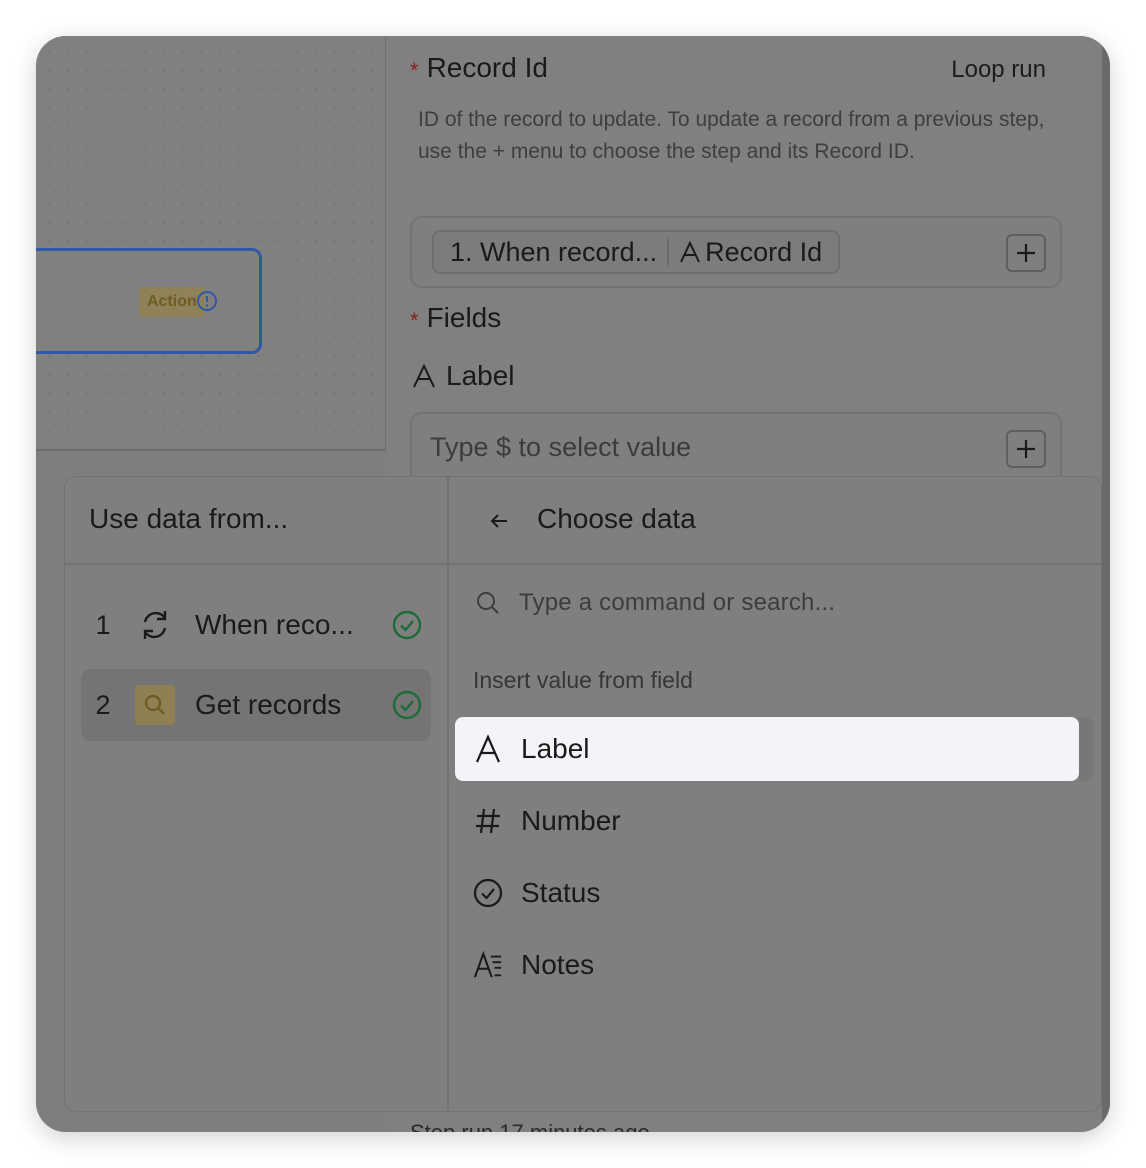 The width and height of the screenshot is (1146, 1168). What do you see at coordinates (211, 243) in the screenshot?
I see `workflow-canvas: Action` at bounding box center [211, 243].